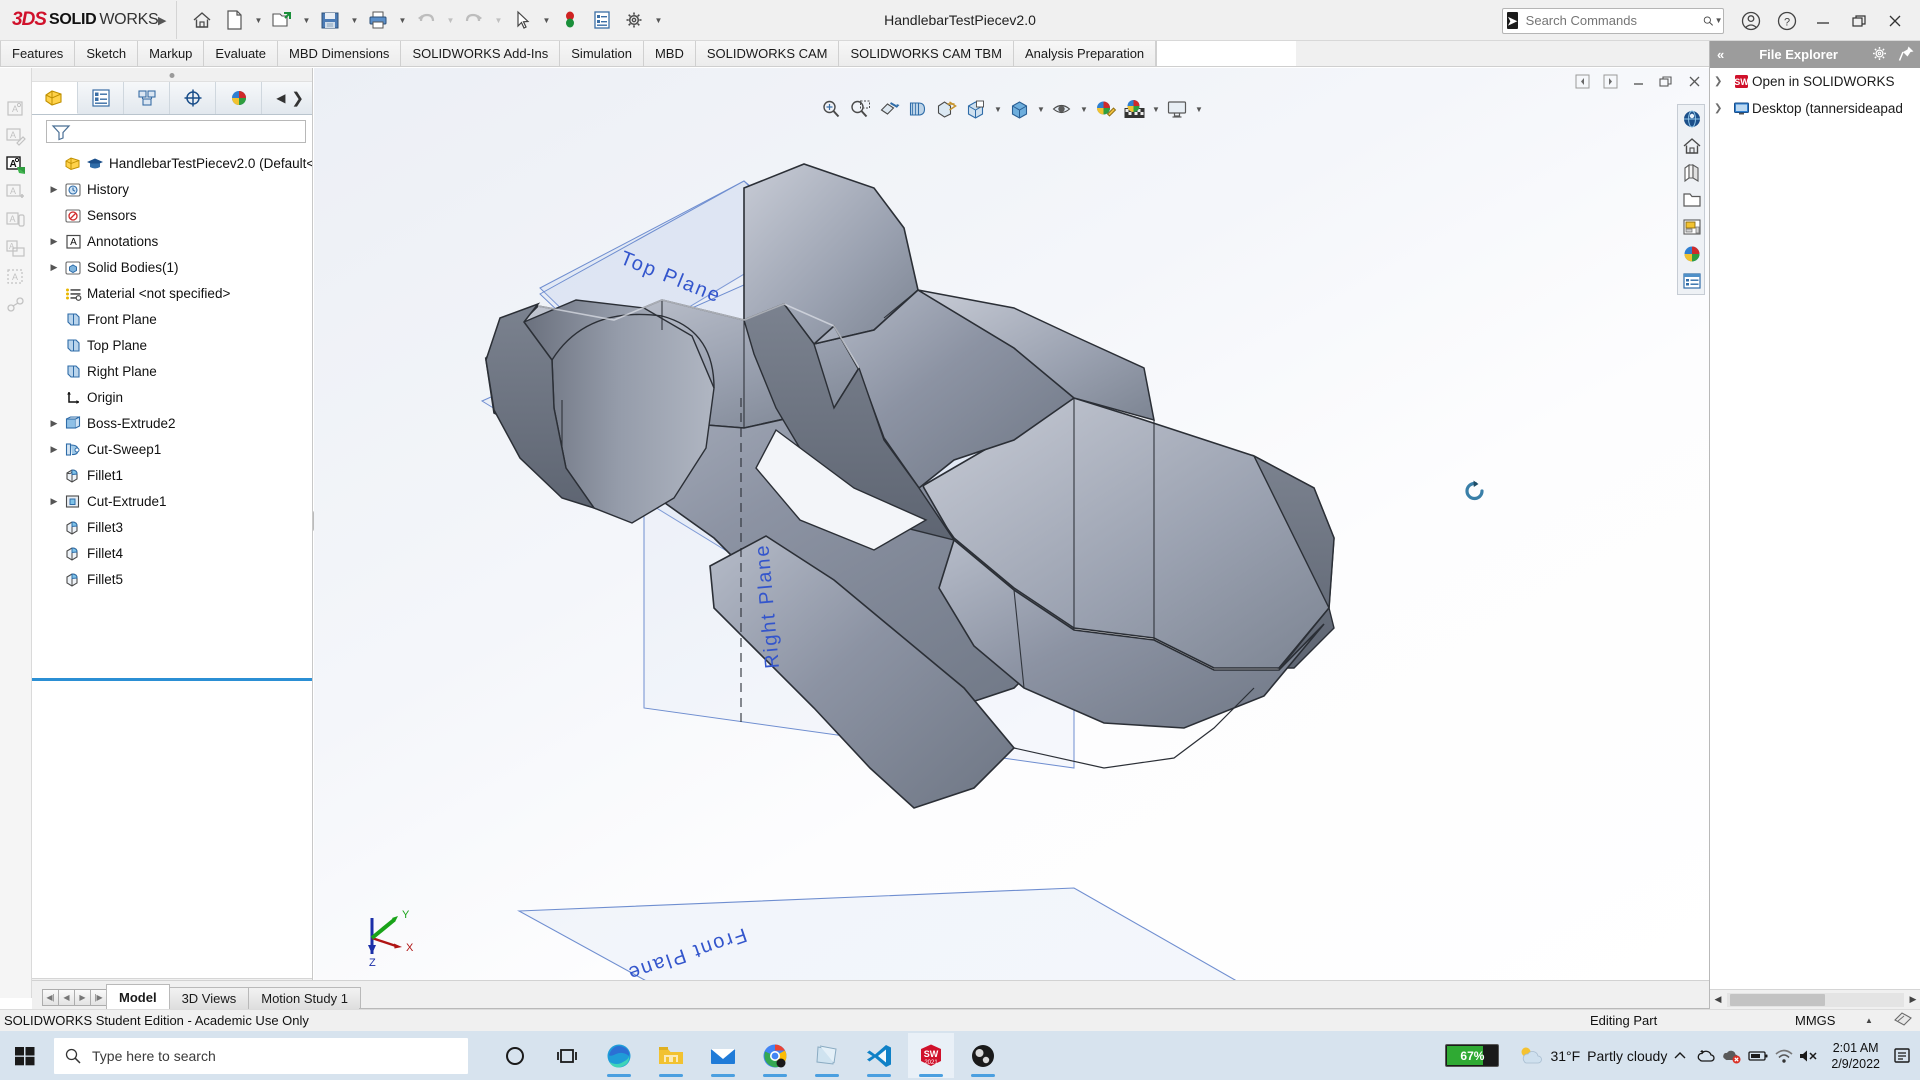 This screenshot has height=1080, width=1920. Describe the element at coordinates (474, 20) in the screenshot. I see `redo-icon` at that location.